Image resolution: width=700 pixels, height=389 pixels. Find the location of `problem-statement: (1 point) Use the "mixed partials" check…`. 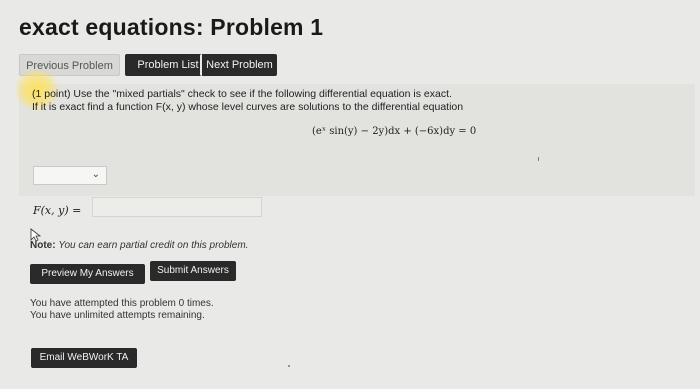

problem-statement: (1 point) Use the "mixed partials" check… is located at coordinates (247, 101).